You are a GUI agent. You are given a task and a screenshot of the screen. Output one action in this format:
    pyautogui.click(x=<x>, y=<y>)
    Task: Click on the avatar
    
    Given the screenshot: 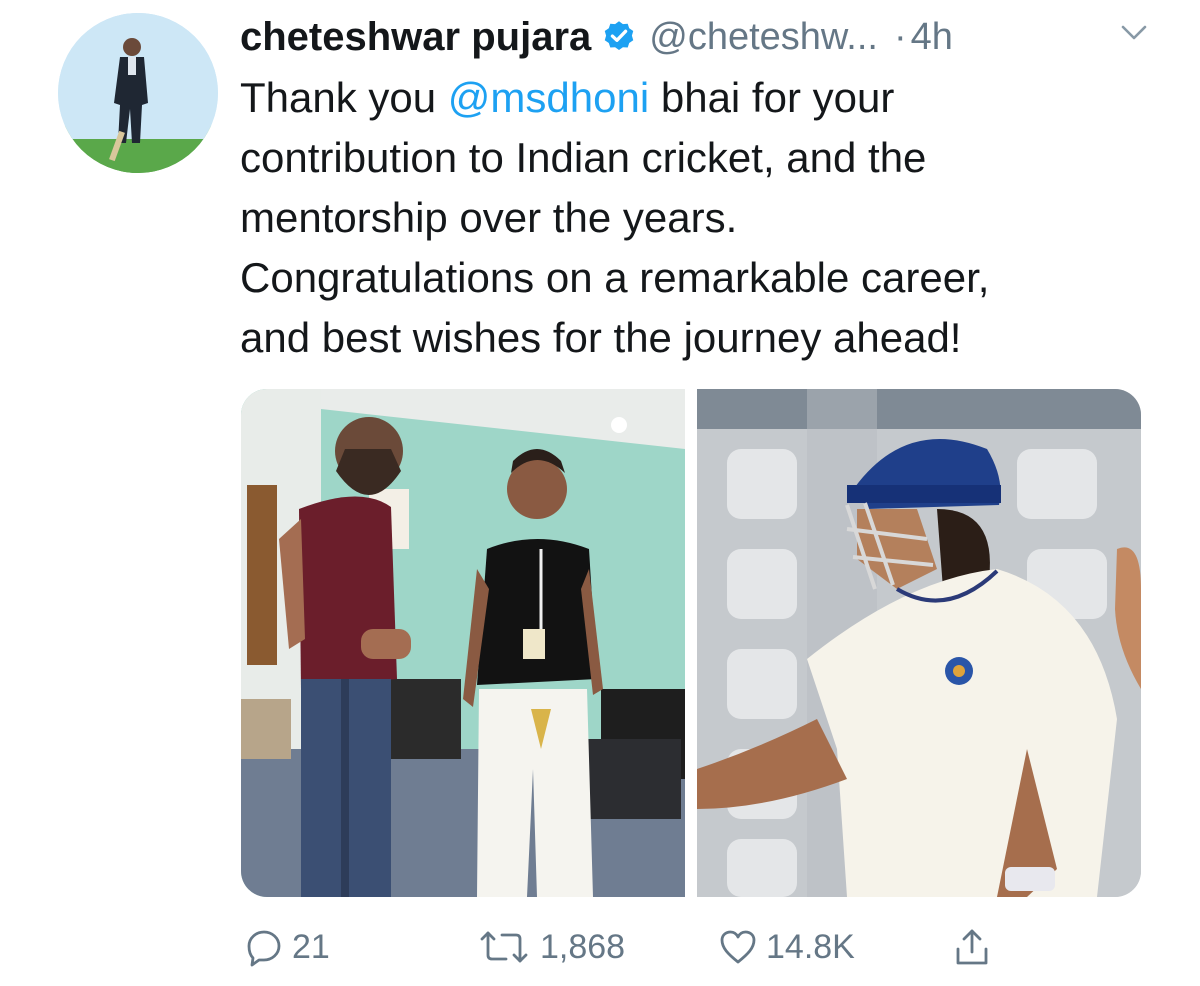 What is the action you would take?
    pyautogui.click(x=138, y=93)
    